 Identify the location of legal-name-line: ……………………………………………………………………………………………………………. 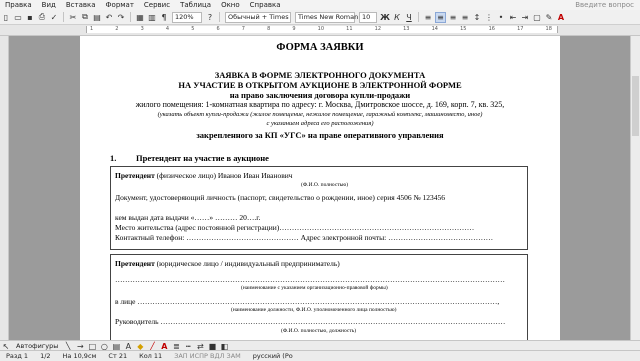
(310, 279).